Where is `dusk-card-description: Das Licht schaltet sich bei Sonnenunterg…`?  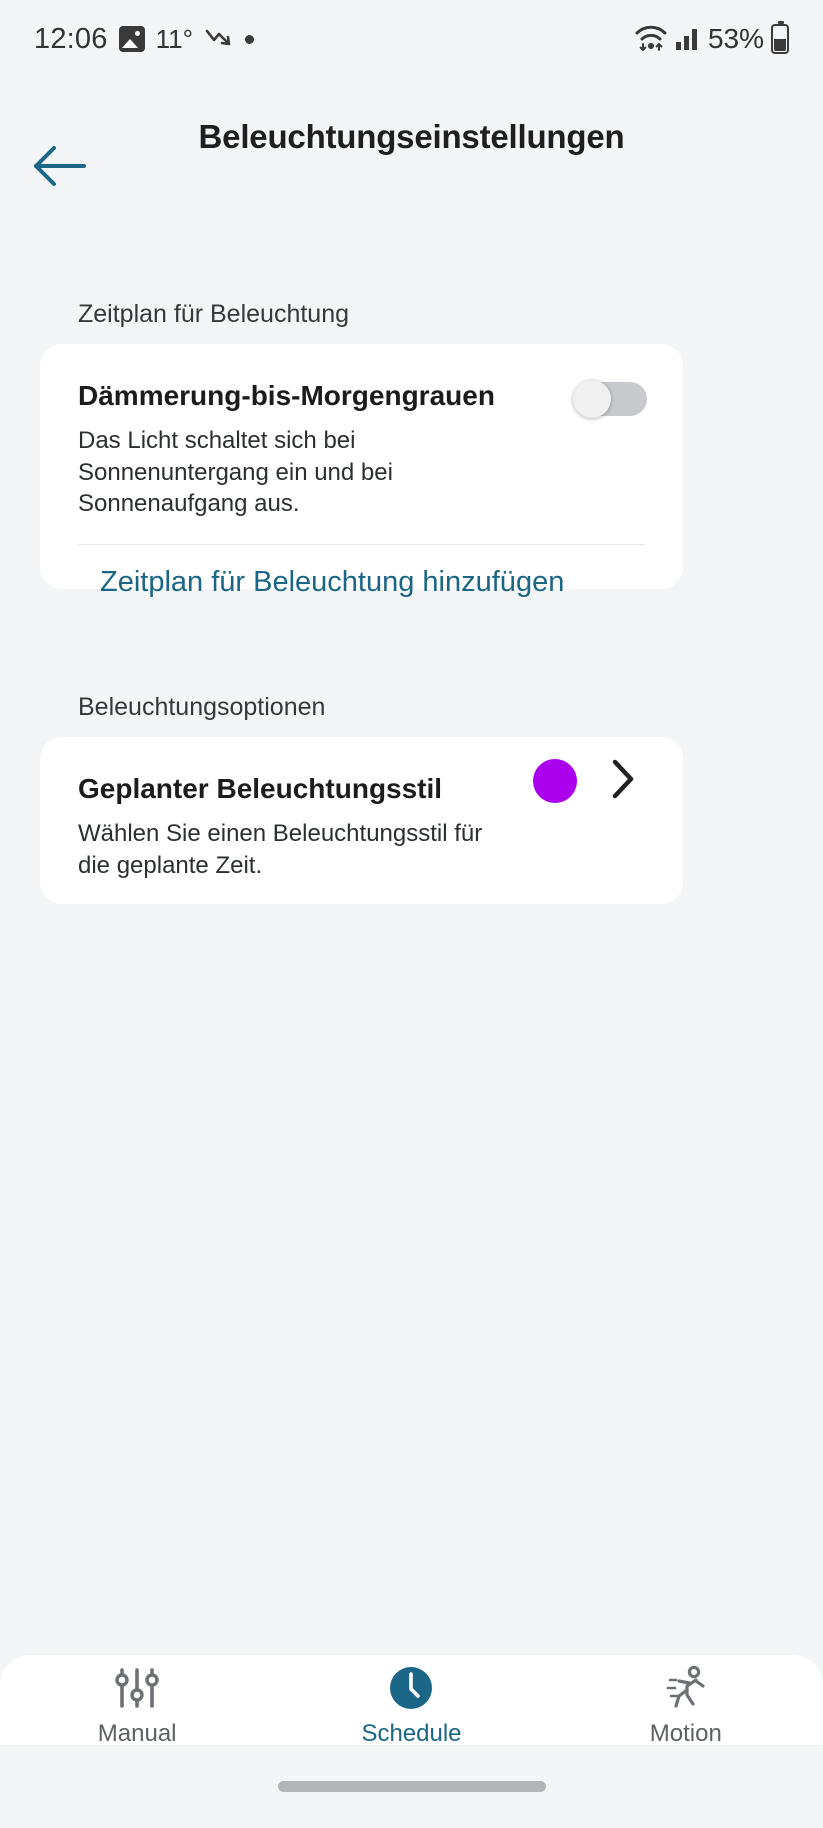 dusk-card-description: Das Licht schaltet sich bei Sonnenunterg… is located at coordinates (235, 472).